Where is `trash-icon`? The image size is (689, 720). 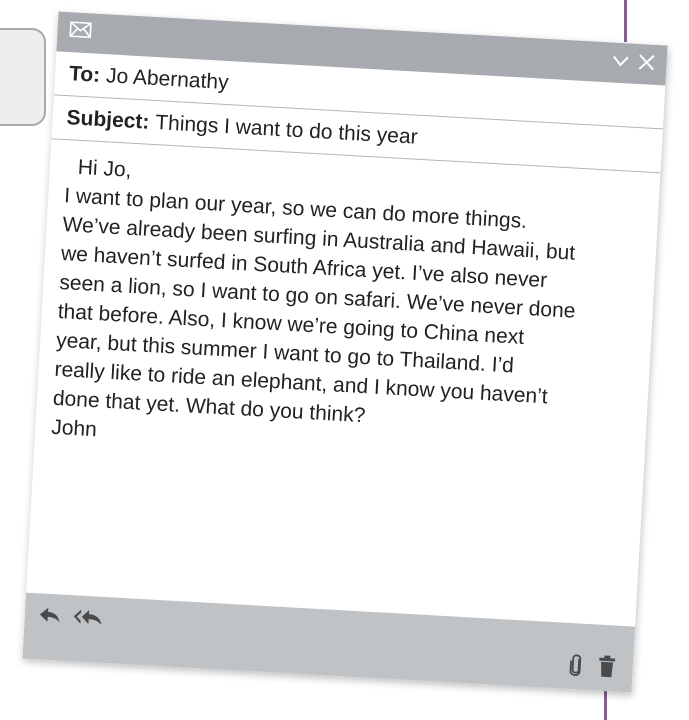 trash-icon is located at coordinates (607, 666).